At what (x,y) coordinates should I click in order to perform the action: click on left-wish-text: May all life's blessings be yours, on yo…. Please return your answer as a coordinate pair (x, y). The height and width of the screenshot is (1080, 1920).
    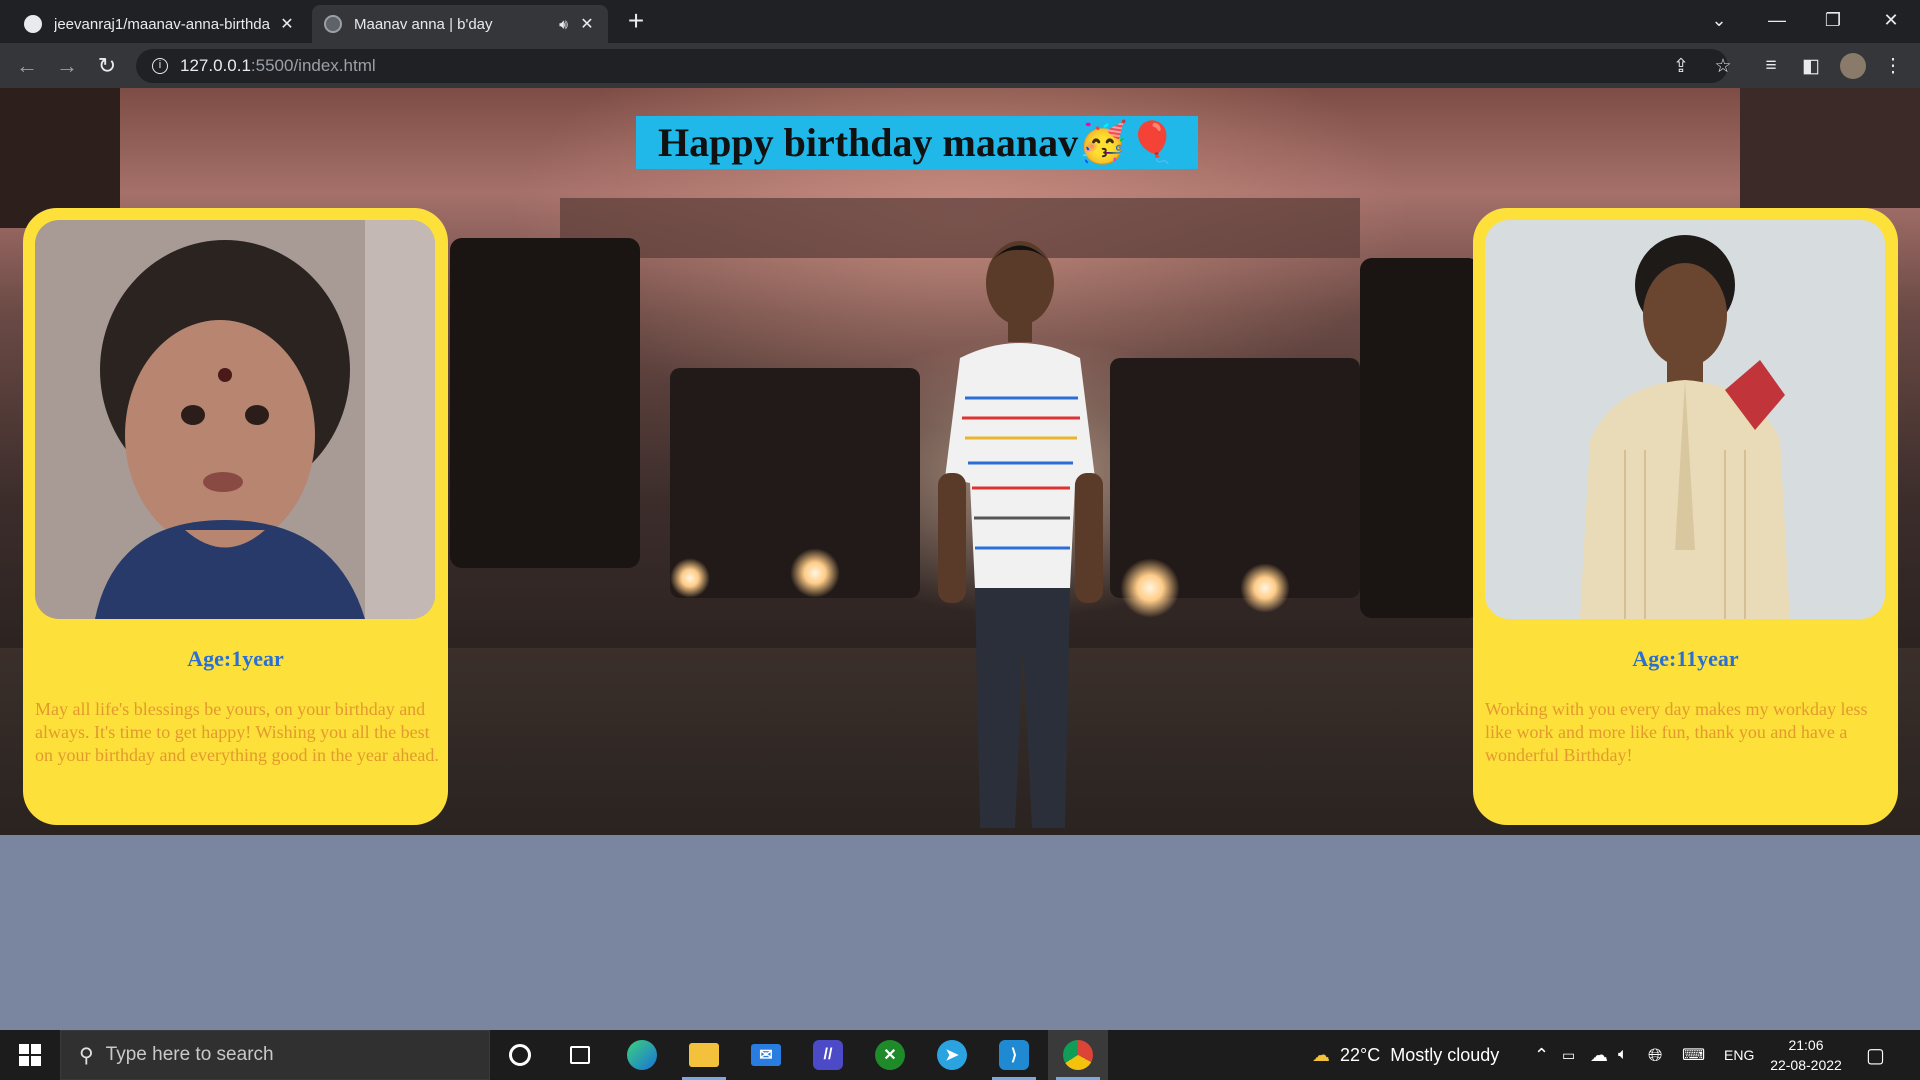
    Looking at the image, I should click on (237, 732).